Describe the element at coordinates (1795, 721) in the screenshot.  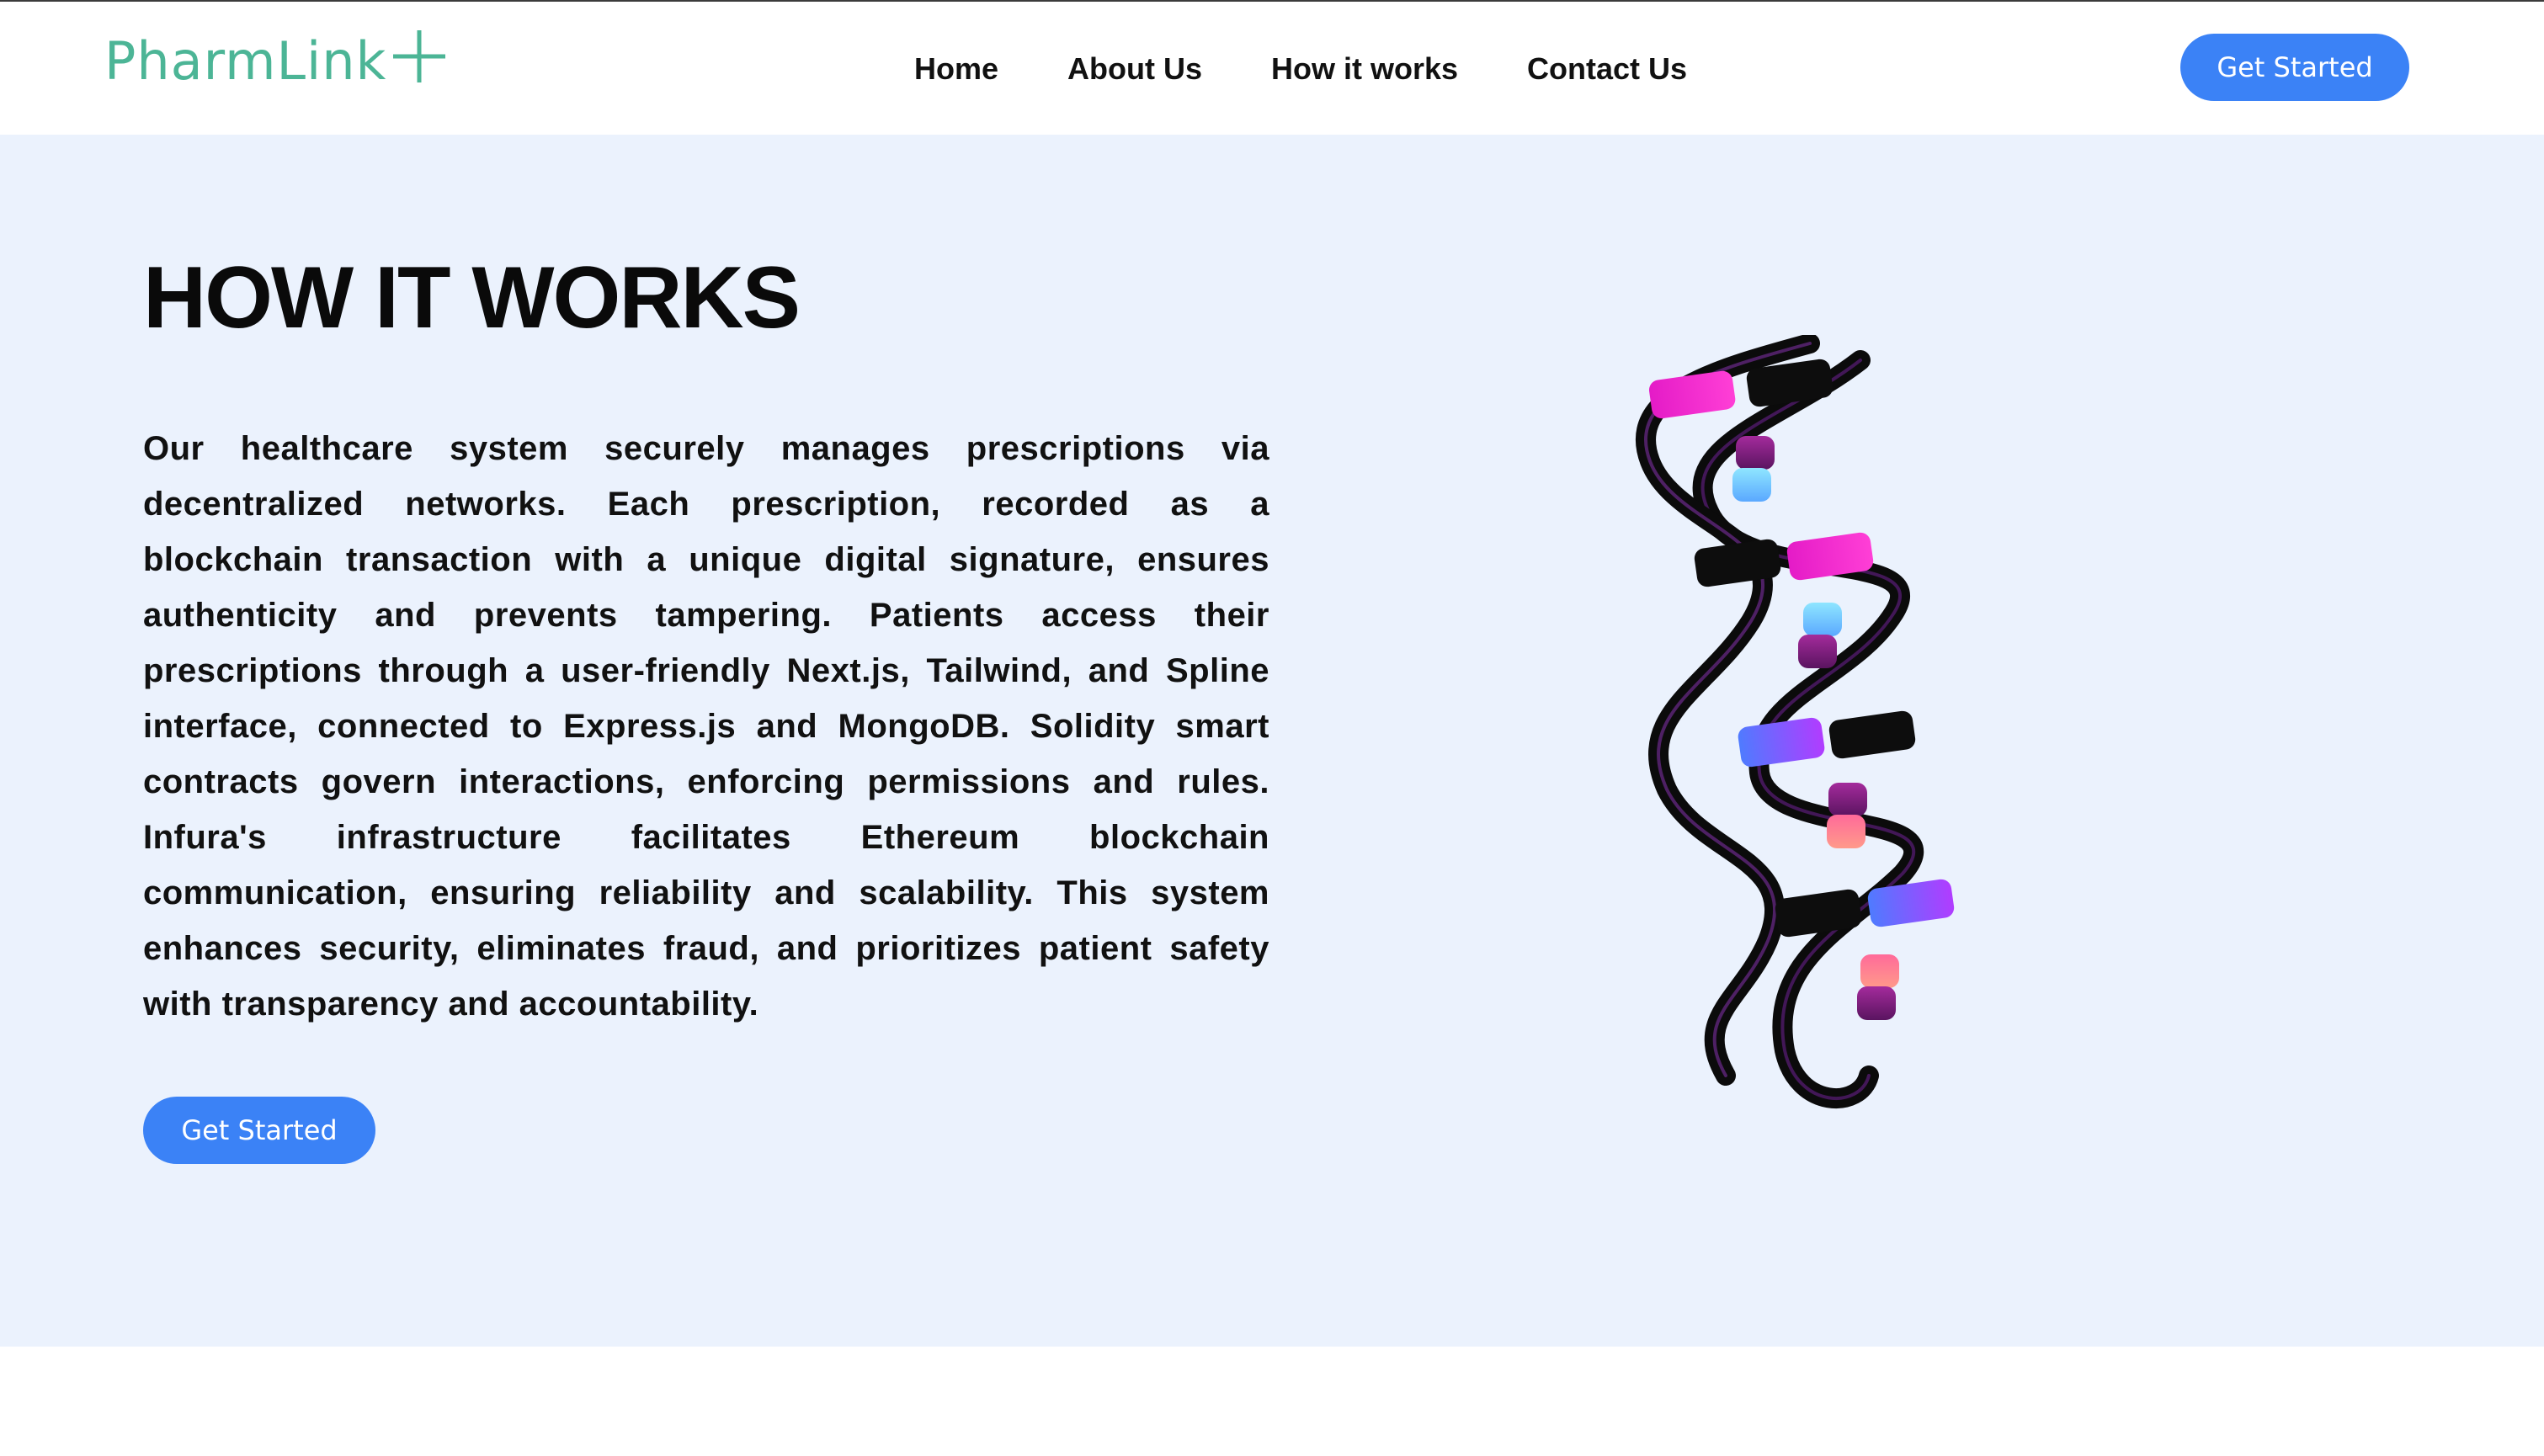
I see `dna-helix-illustration` at that location.